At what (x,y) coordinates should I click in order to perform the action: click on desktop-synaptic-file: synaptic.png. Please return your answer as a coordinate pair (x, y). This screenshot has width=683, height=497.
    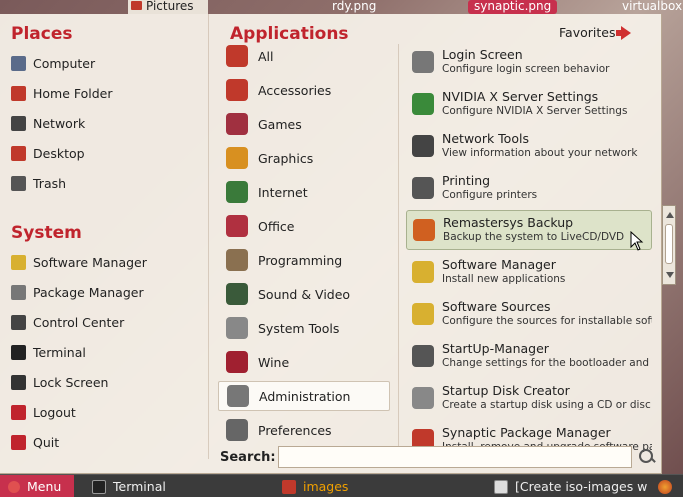
    Looking at the image, I should click on (513, 7).